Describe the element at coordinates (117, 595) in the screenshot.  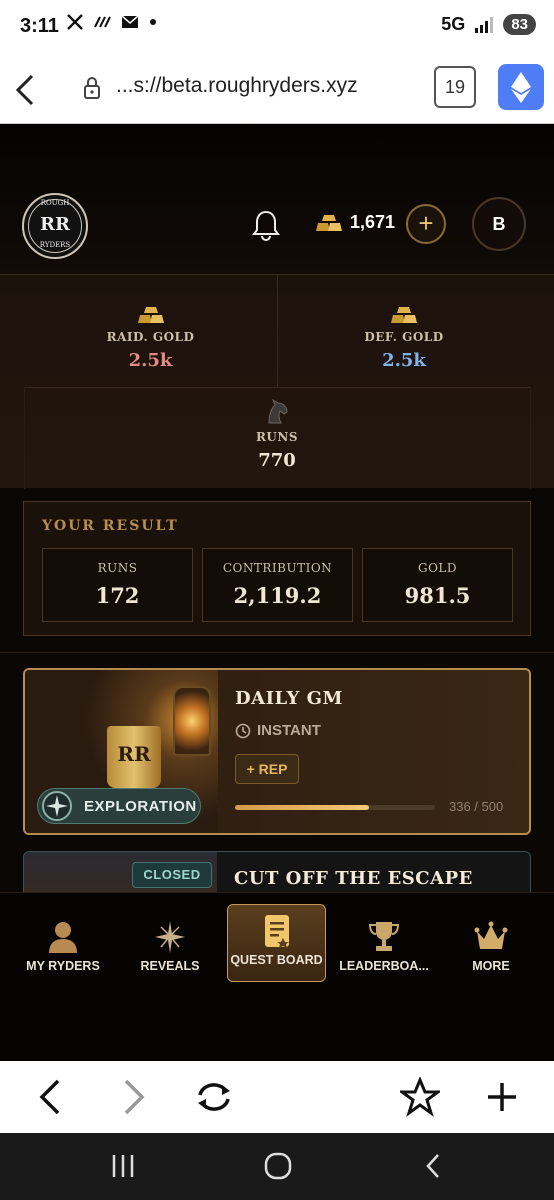
I see `result-runs-value: 172` at that location.